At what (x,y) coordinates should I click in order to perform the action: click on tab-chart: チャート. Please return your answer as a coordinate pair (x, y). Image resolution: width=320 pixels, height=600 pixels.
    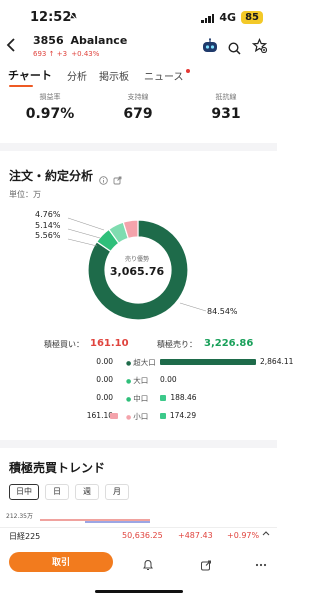
    Looking at the image, I should click on (30, 75).